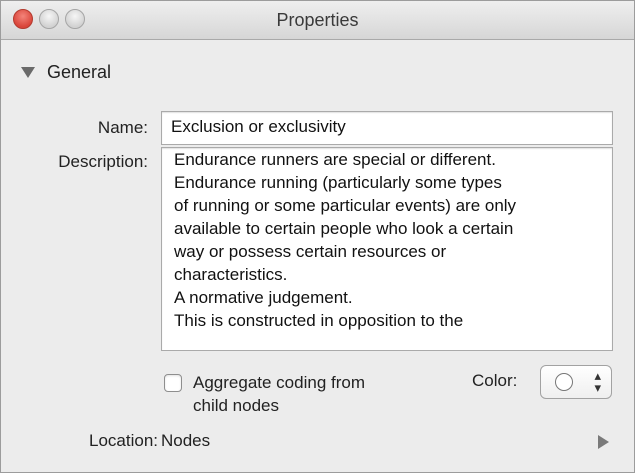  Describe the element at coordinates (279, 382) in the screenshot. I see `aggregate-label-line-1: Aggregate coding from` at that location.